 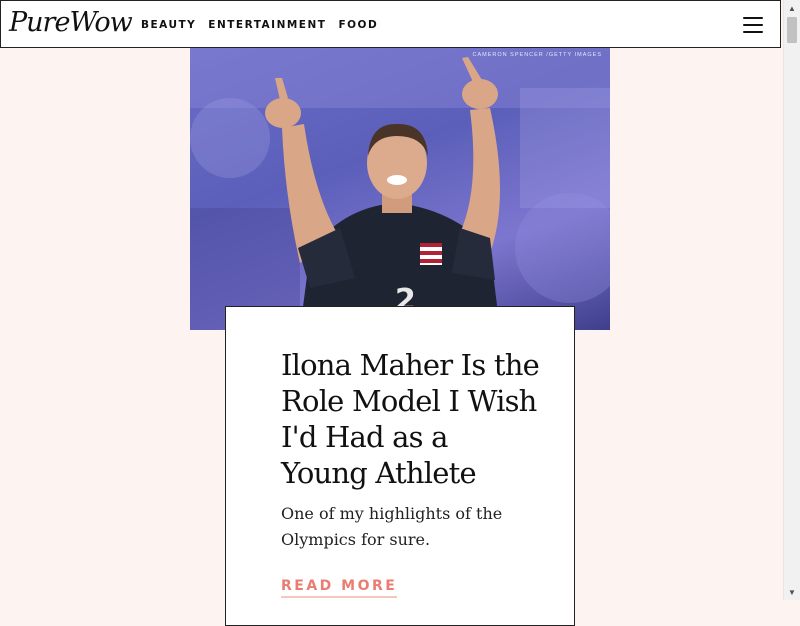 What do you see at coordinates (537, 55) in the screenshot?
I see `photo-credit: CAMERON SPENCER /GETTY IMAGES` at bounding box center [537, 55].